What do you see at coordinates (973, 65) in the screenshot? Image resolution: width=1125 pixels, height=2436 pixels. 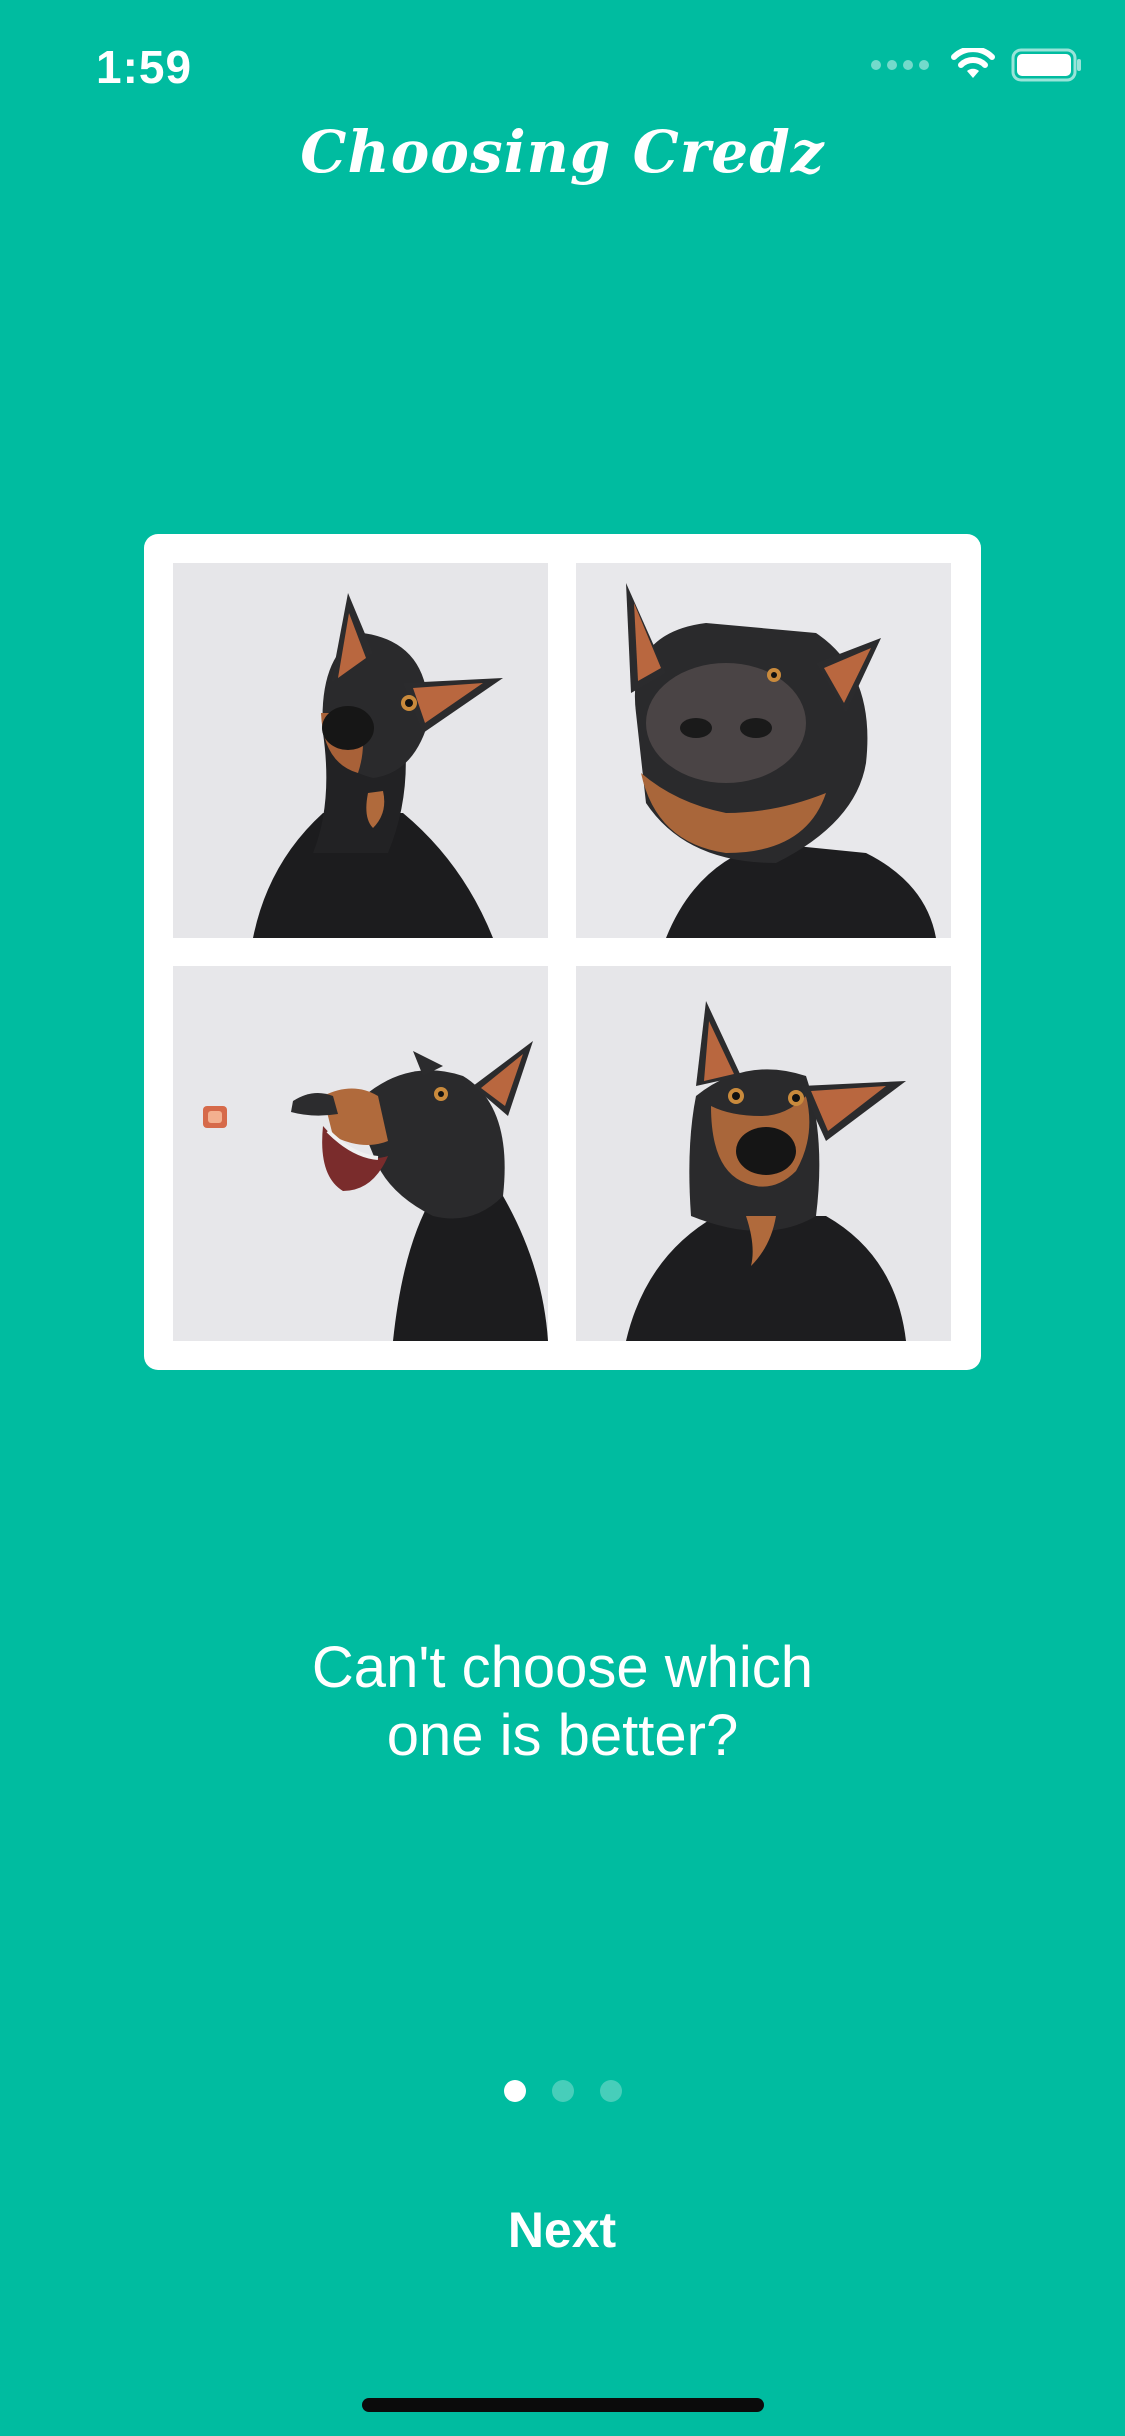 I see `wifi-icon` at bounding box center [973, 65].